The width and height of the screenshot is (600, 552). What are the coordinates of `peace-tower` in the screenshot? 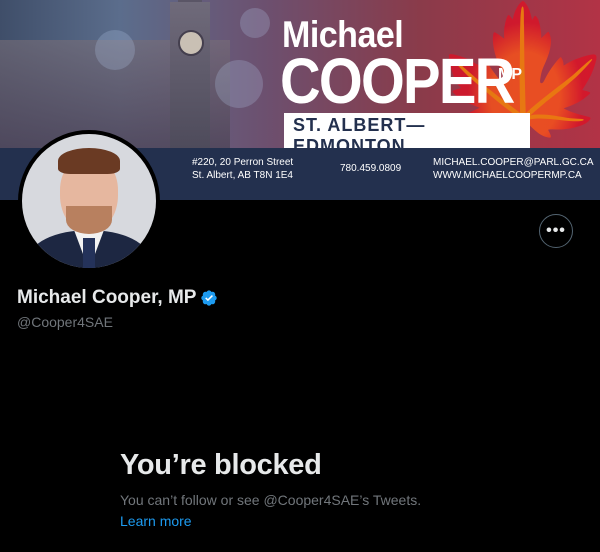 It's located at (190, 77).